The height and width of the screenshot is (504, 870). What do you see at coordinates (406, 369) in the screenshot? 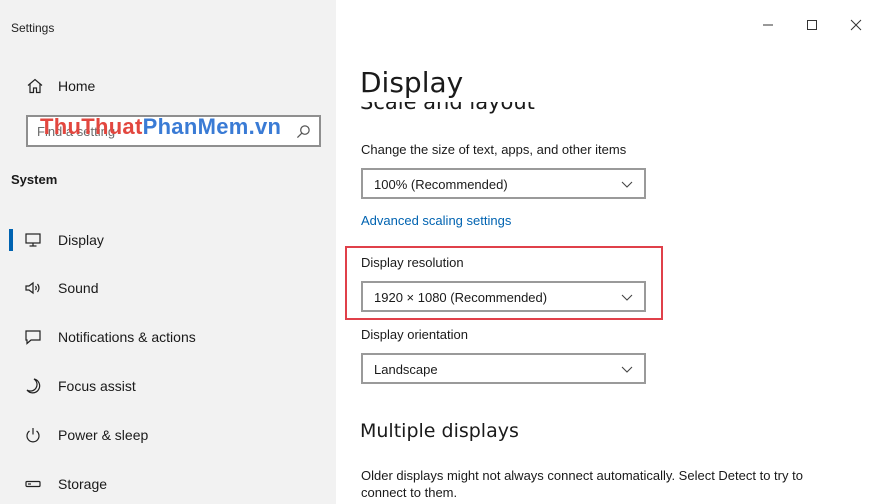
I see `orientation-value: Landscape` at bounding box center [406, 369].